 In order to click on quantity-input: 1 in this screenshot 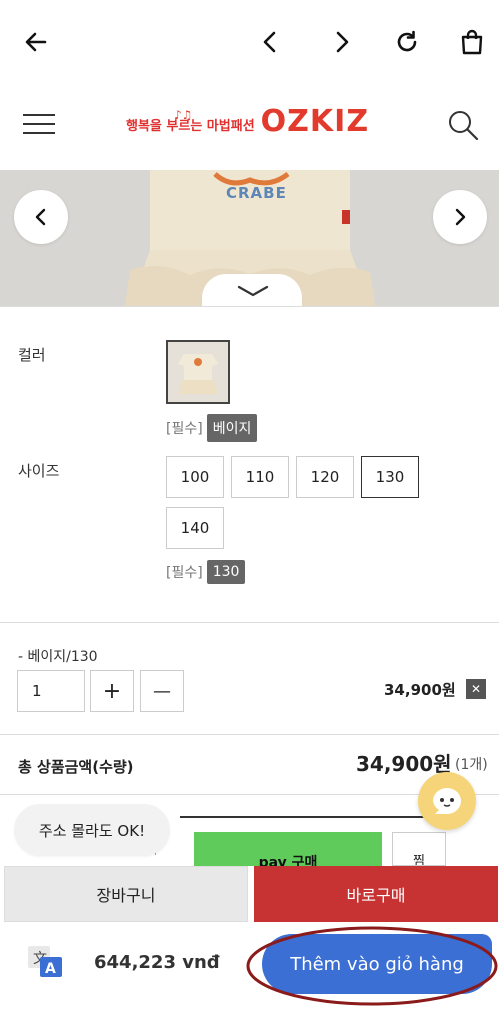, I will do `click(51, 691)`.